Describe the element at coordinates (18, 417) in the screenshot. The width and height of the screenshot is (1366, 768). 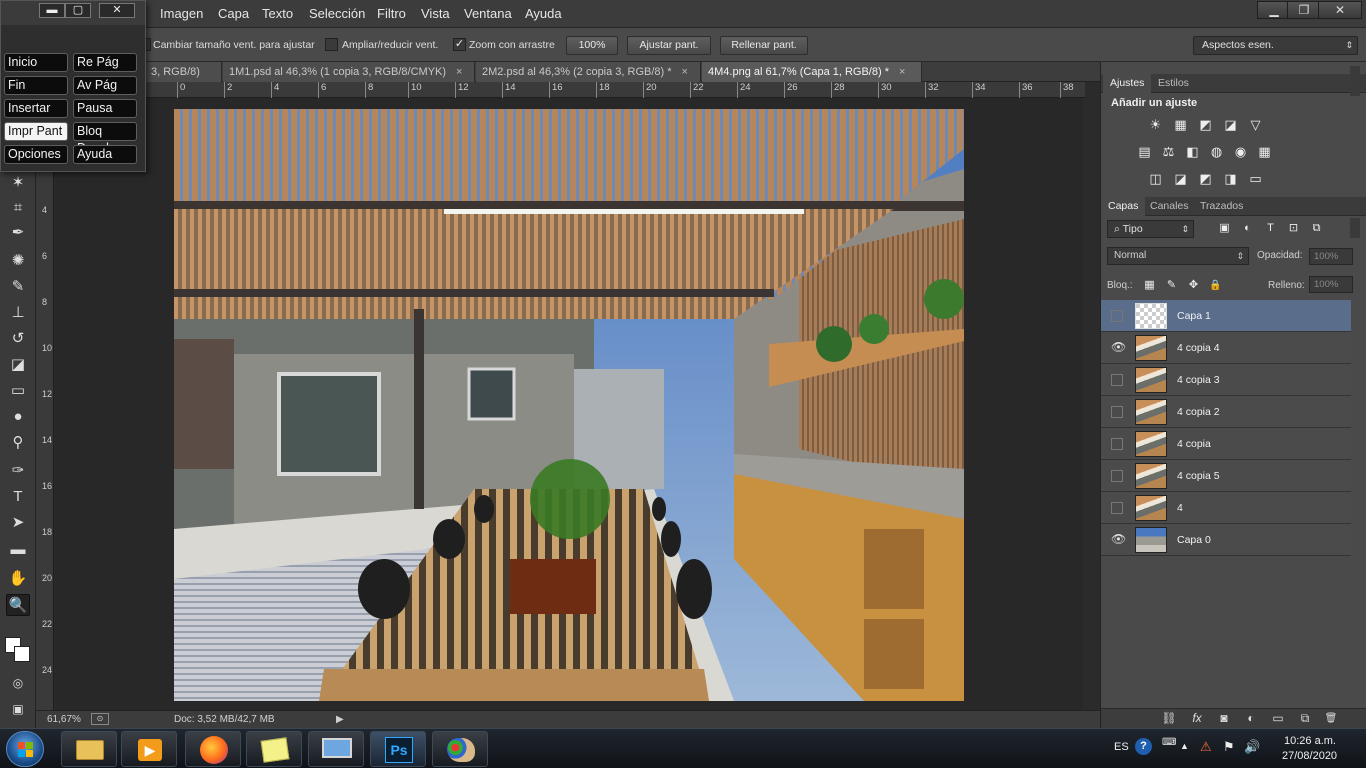
I see `blur-tool-icon: ●` at that location.